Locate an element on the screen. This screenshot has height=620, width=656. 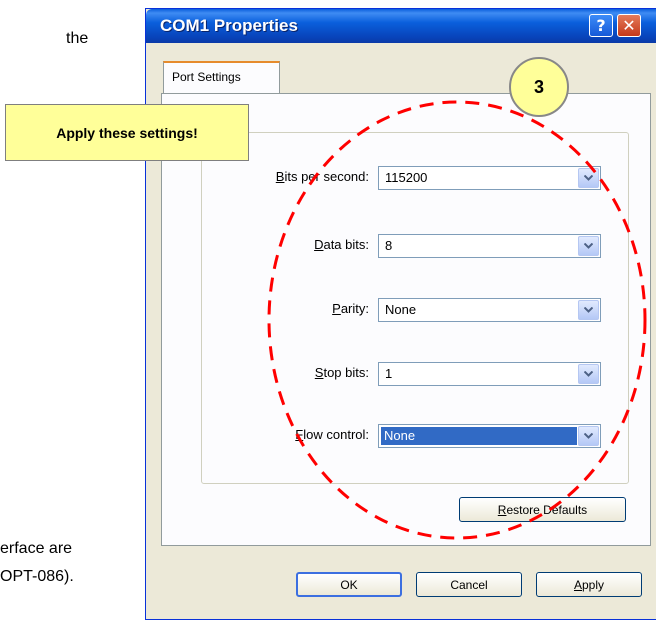
data-bits-select: 8 is located at coordinates (489, 246).